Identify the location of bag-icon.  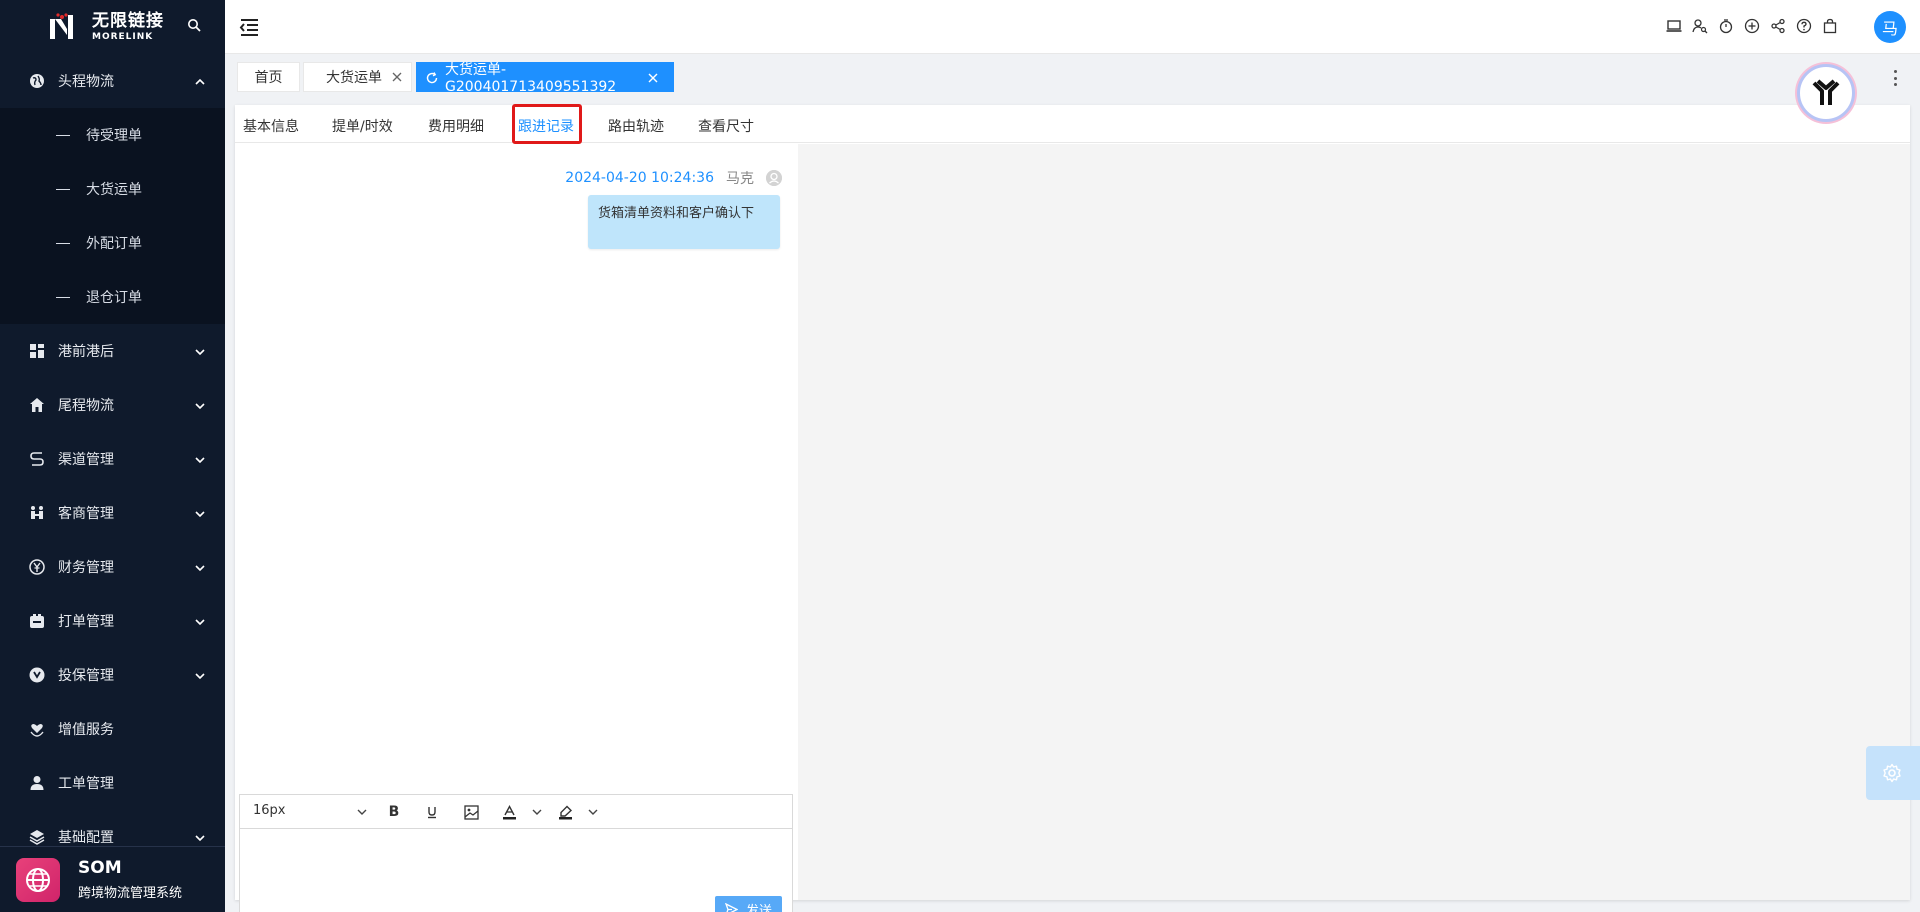
(1830, 26).